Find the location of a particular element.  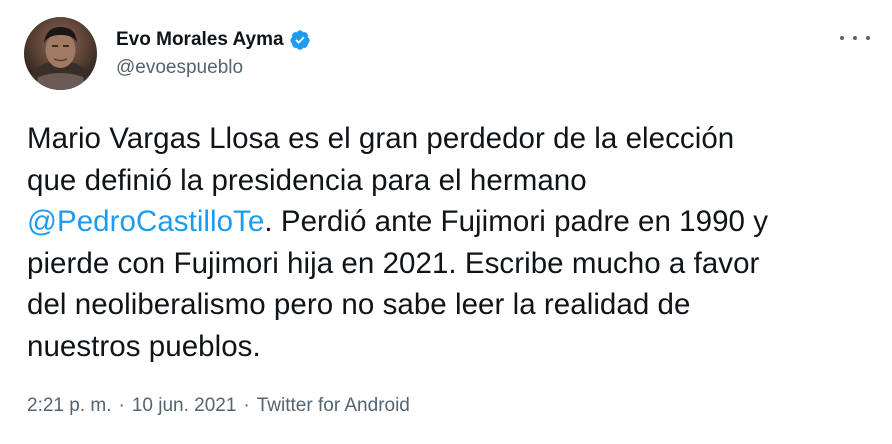

verified-badge-icon is located at coordinates (300, 40).